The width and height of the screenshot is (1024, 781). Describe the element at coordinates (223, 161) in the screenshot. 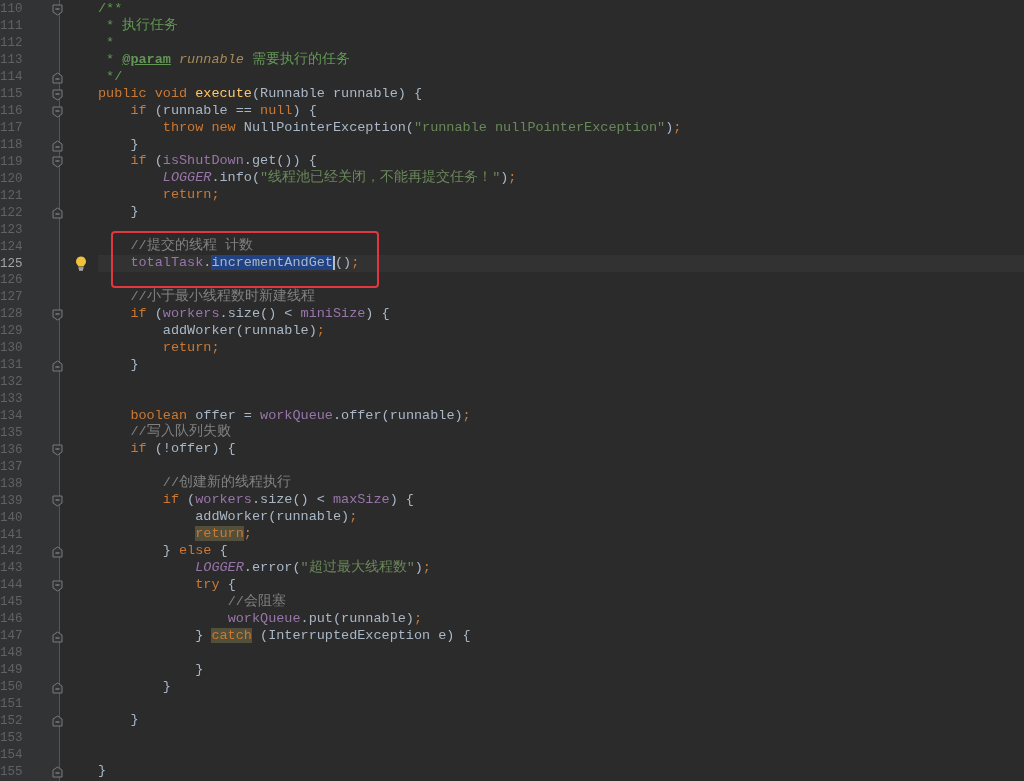

I see `code-line: if (isShutDown.get()) {` at that location.